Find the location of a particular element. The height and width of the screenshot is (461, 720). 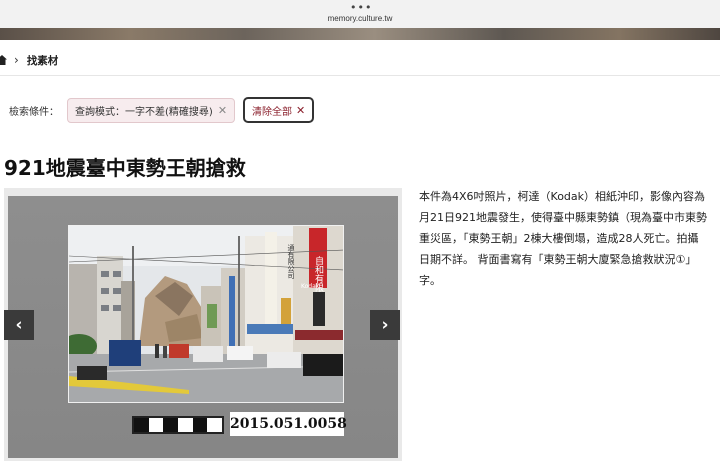

browser-toolbar: ••• memory.culture.tw is located at coordinates (360, 14).